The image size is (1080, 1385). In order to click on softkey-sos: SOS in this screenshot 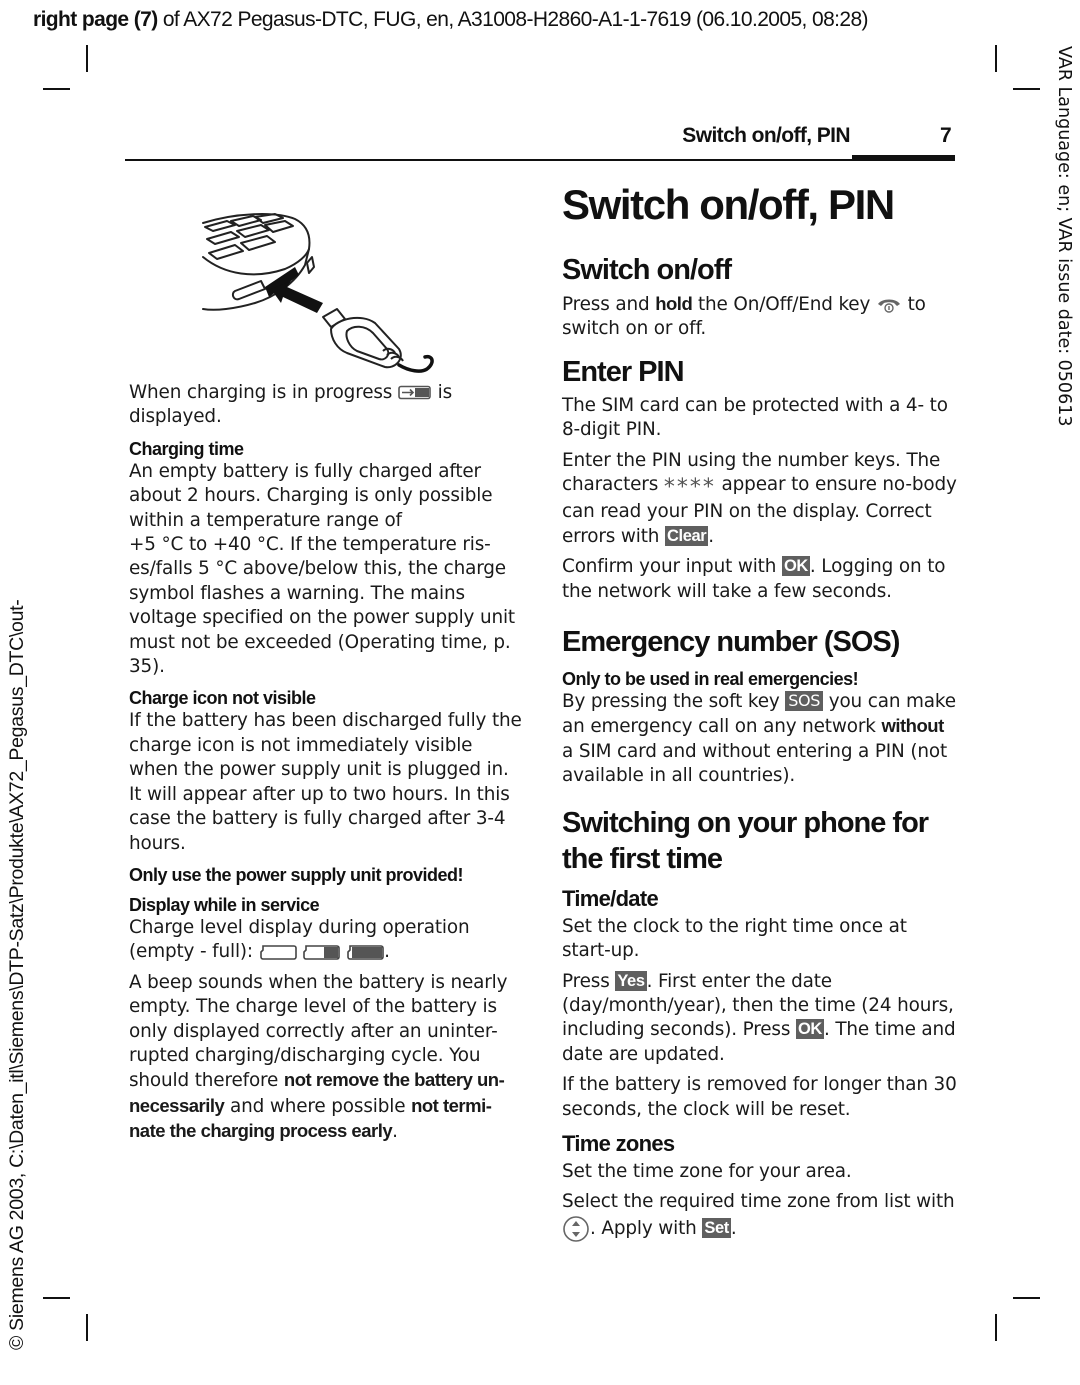, I will do `click(804, 701)`.